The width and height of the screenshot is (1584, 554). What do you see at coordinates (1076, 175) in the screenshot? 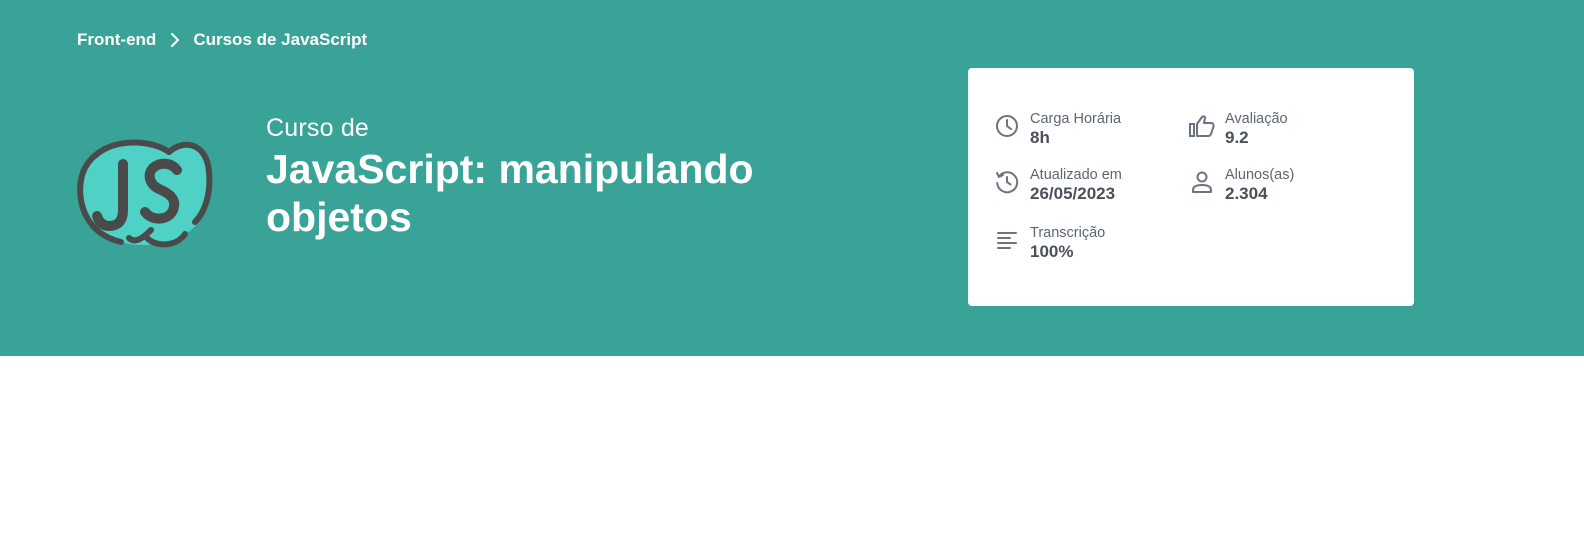
I see `stat-updated-label: Atualizado em` at bounding box center [1076, 175].